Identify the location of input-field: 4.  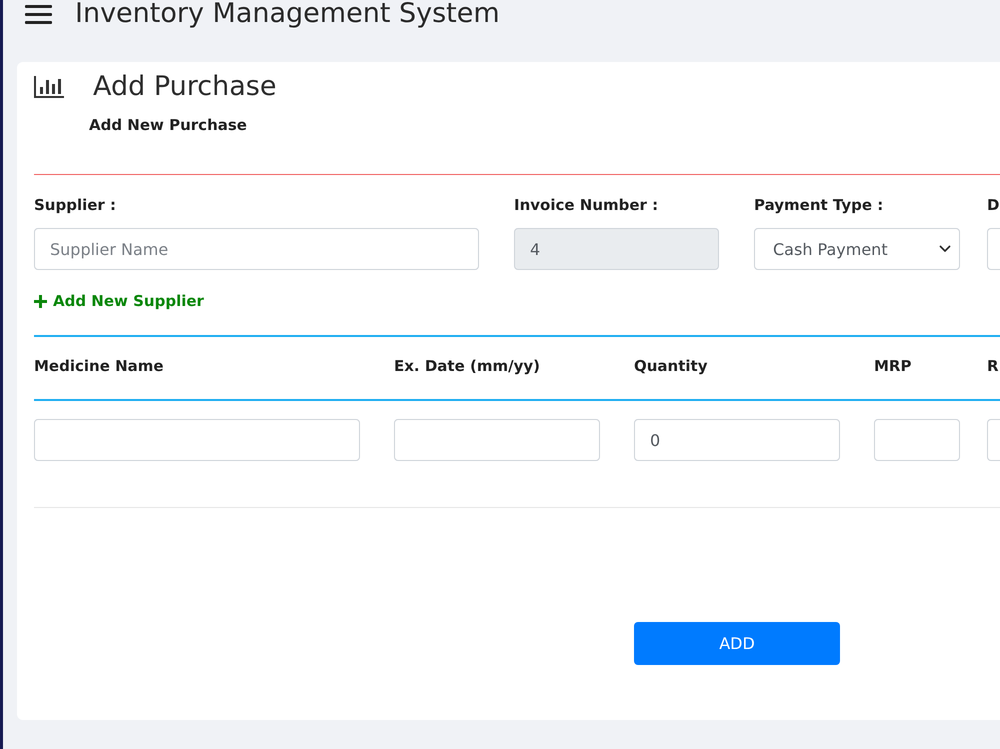
(616, 249).